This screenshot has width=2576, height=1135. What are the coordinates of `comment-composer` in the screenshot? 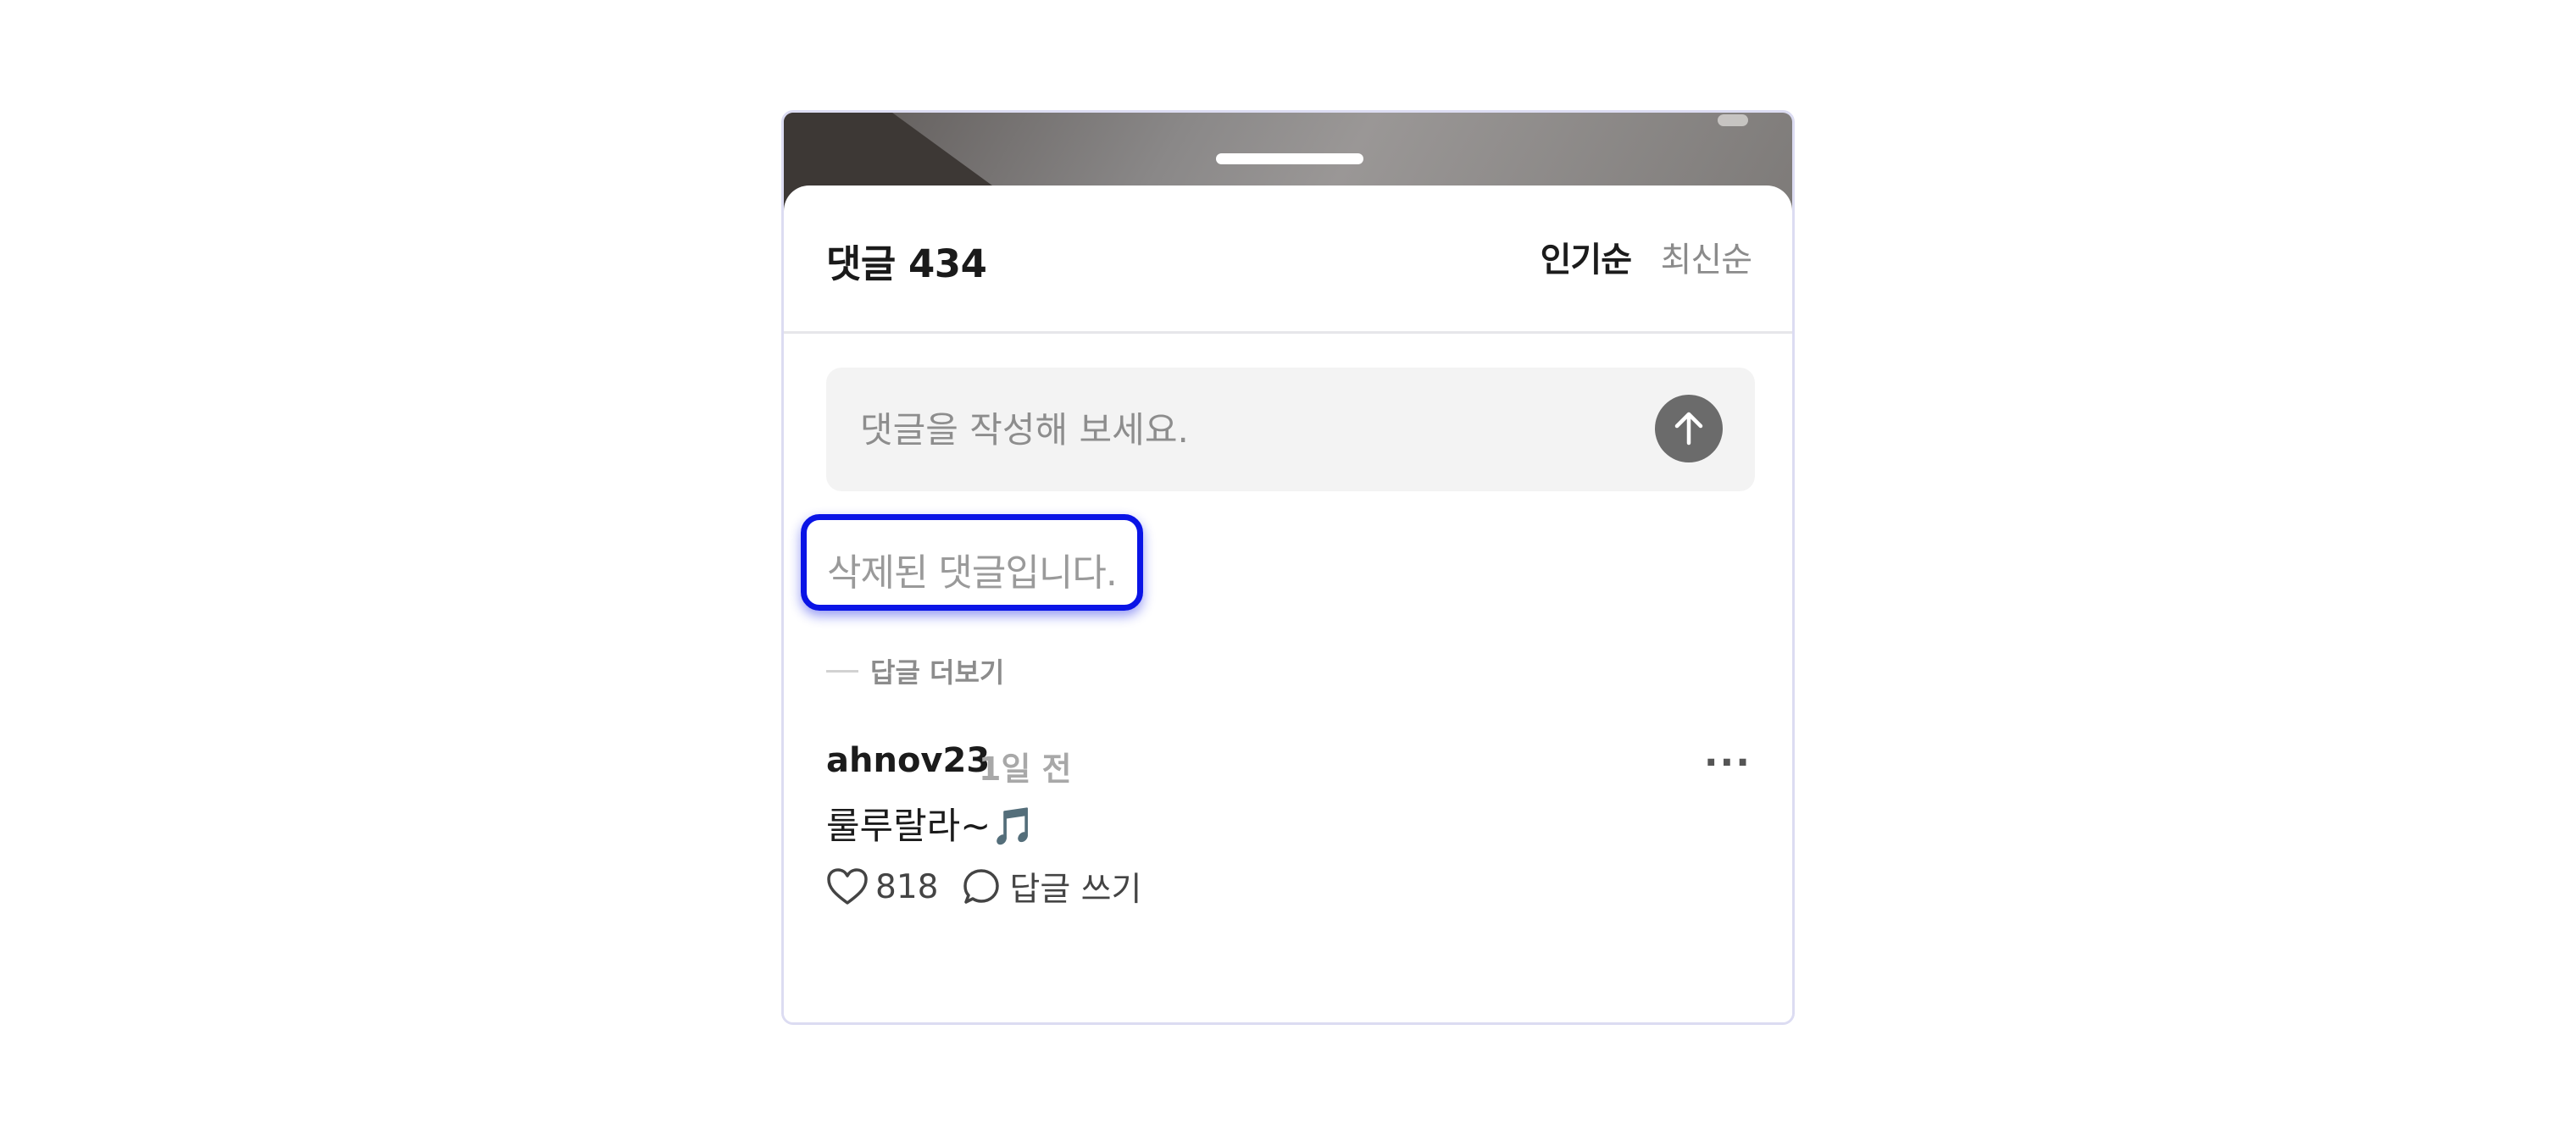 It's located at (1290, 429).